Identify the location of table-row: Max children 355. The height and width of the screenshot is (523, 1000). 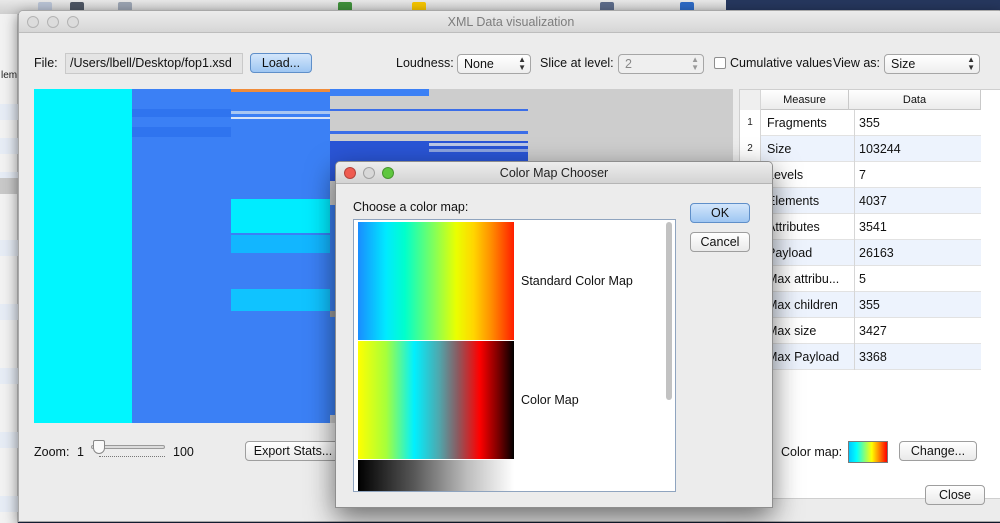
(860, 305).